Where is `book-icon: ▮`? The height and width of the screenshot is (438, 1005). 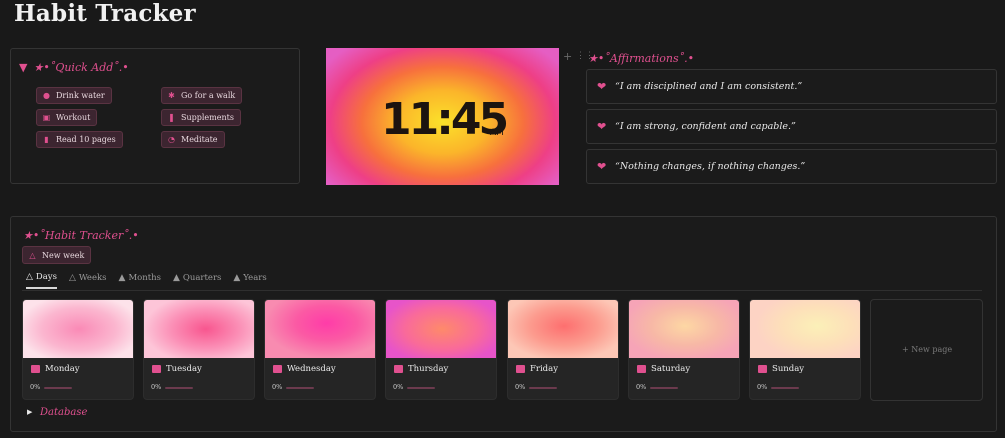
book-icon: ▮ is located at coordinates (46, 139).